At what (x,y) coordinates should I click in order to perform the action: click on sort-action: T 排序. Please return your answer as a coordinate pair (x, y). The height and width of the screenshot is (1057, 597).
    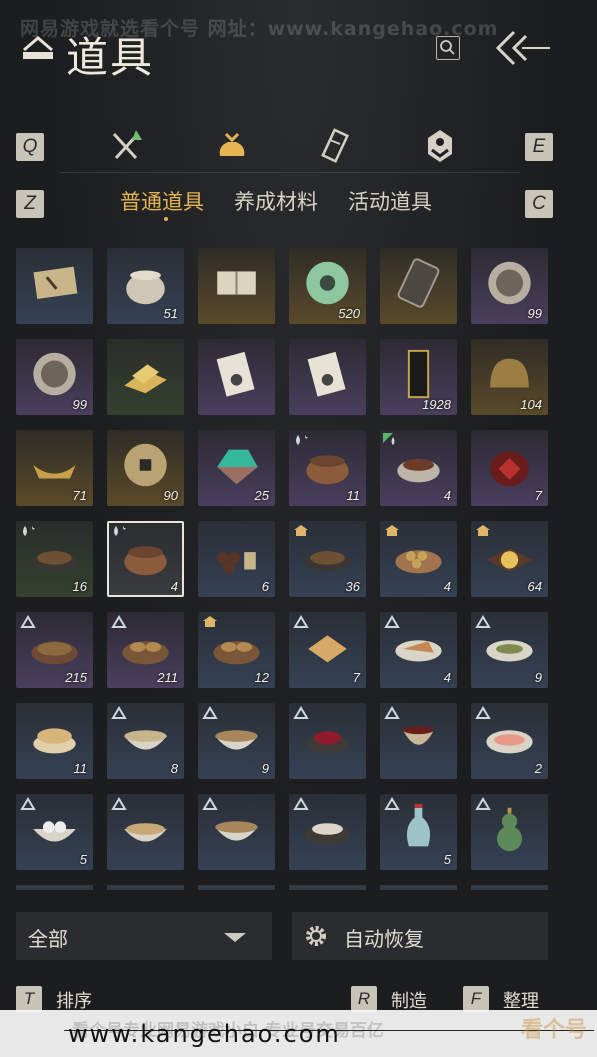
    Looking at the image, I should click on (76, 999).